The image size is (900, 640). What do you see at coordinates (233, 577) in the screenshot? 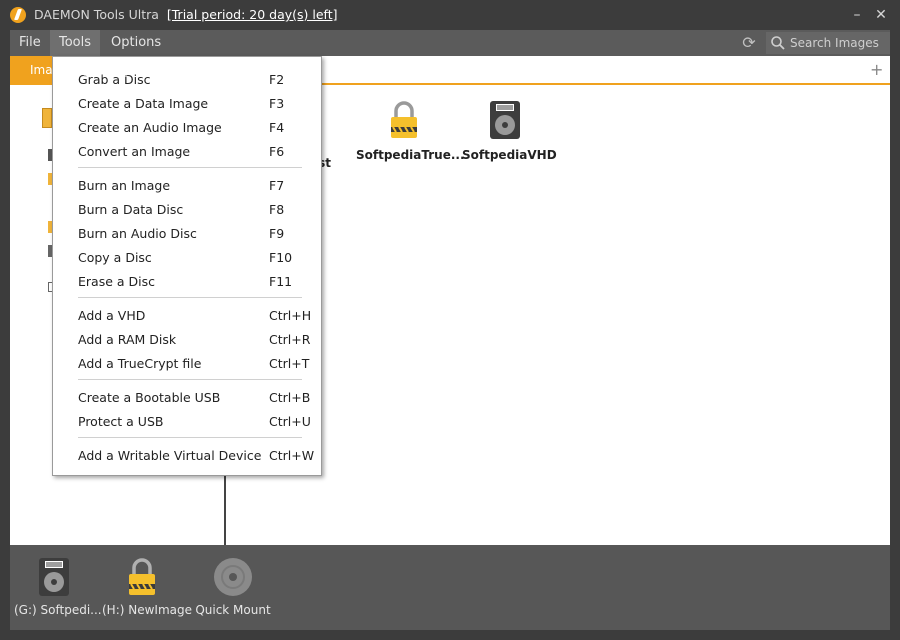
I see `disc-icon` at bounding box center [233, 577].